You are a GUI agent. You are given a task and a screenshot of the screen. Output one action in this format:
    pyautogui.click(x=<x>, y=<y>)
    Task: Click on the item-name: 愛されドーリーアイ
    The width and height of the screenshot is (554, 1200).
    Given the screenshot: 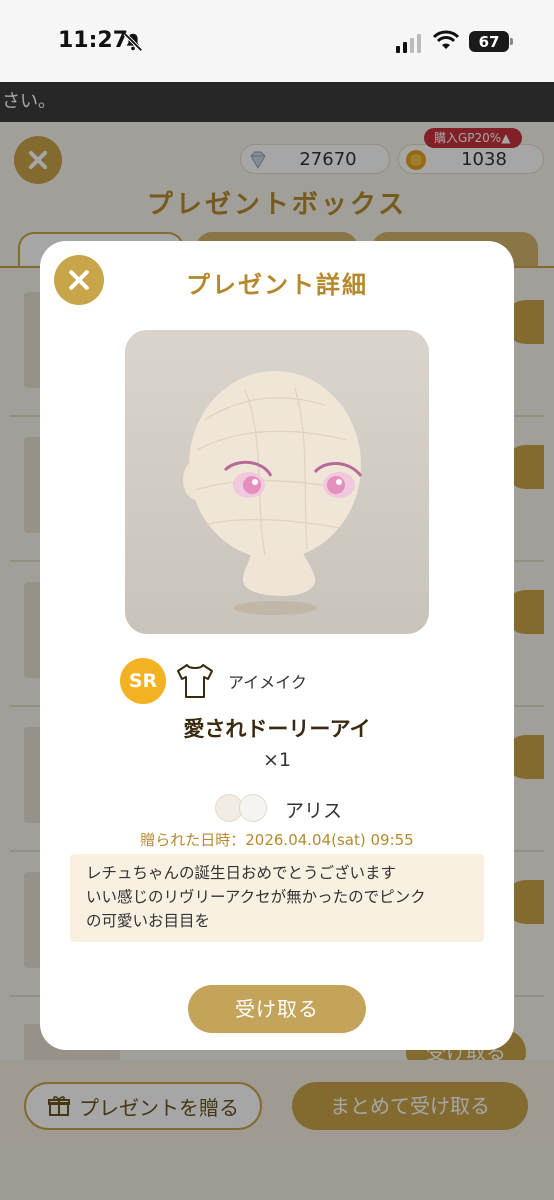 What is the action you would take?
    pyautogui.click(x=277, y=729)
    